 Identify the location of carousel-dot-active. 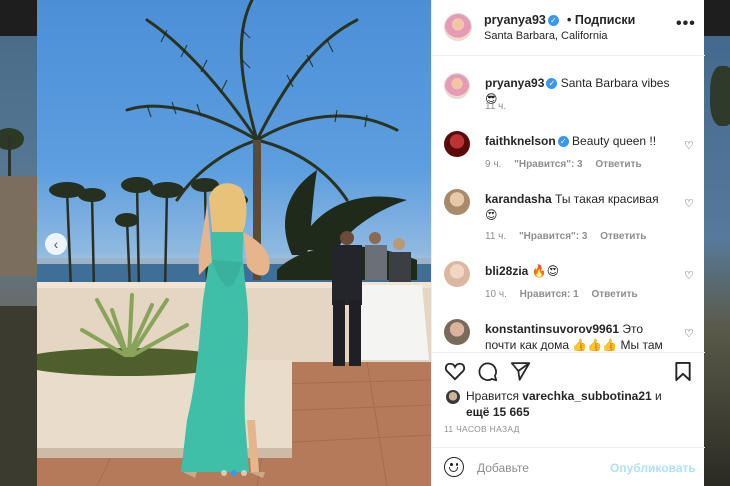
(234, 473).